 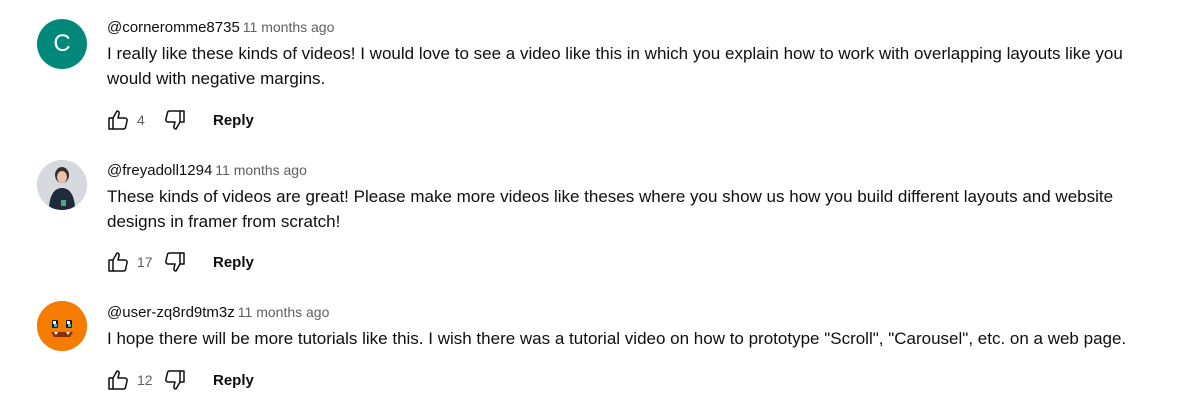 I want to click on comment-header: @corneromme8735 11 months ago, so click(x=637, y=27).